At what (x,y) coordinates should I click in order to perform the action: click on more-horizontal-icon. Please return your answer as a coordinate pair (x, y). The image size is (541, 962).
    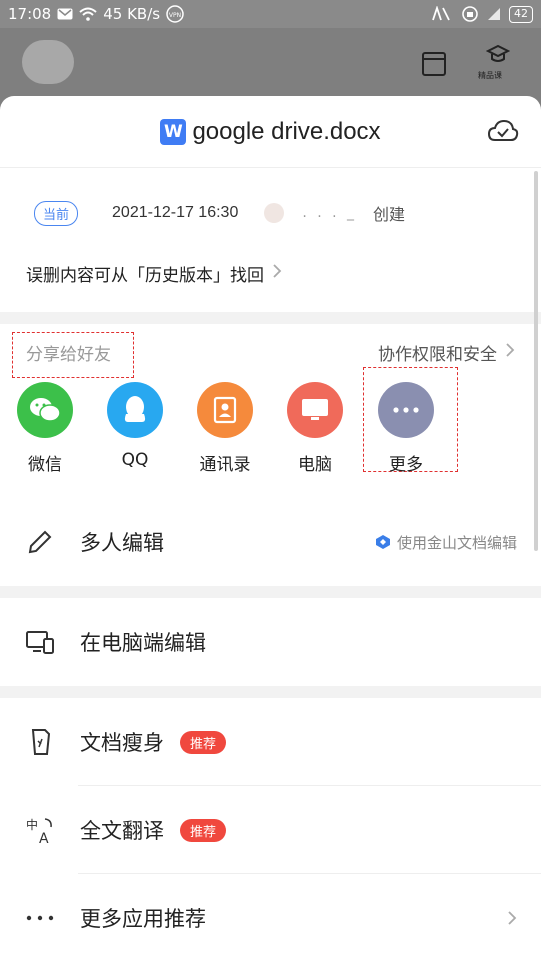
    Looking at the image, I should click on (40, 918).